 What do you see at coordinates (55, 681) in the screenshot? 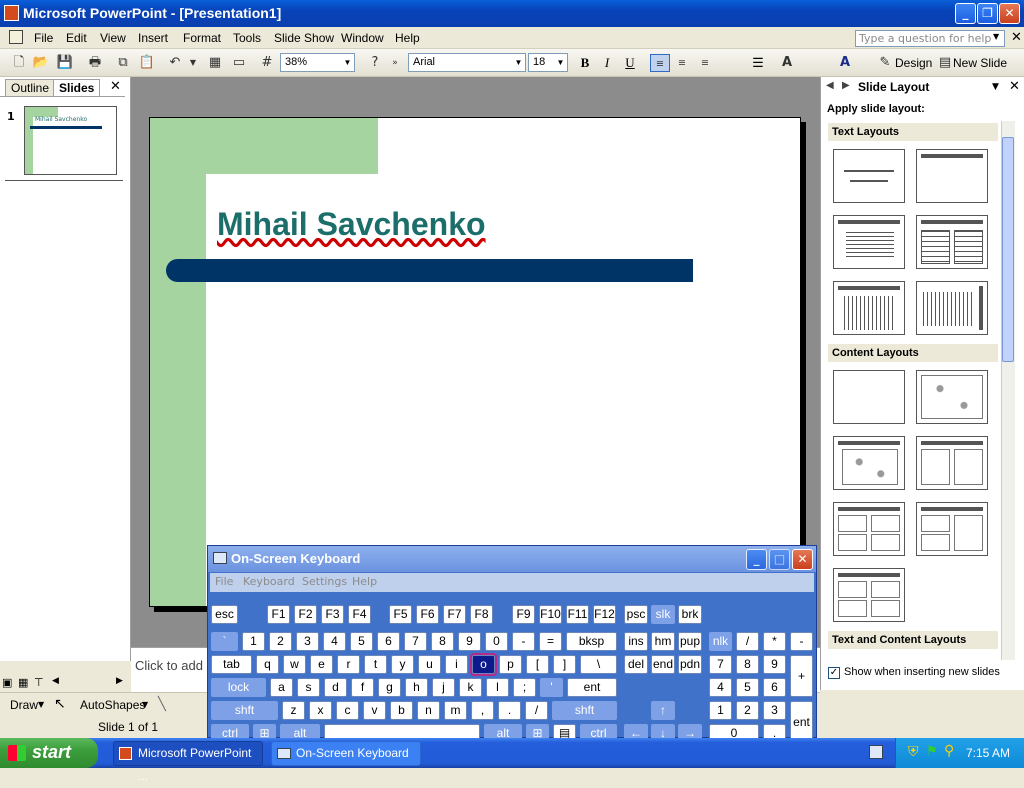
I see `hscroll-left-icon: ◀` at bounding box center [55, 681].